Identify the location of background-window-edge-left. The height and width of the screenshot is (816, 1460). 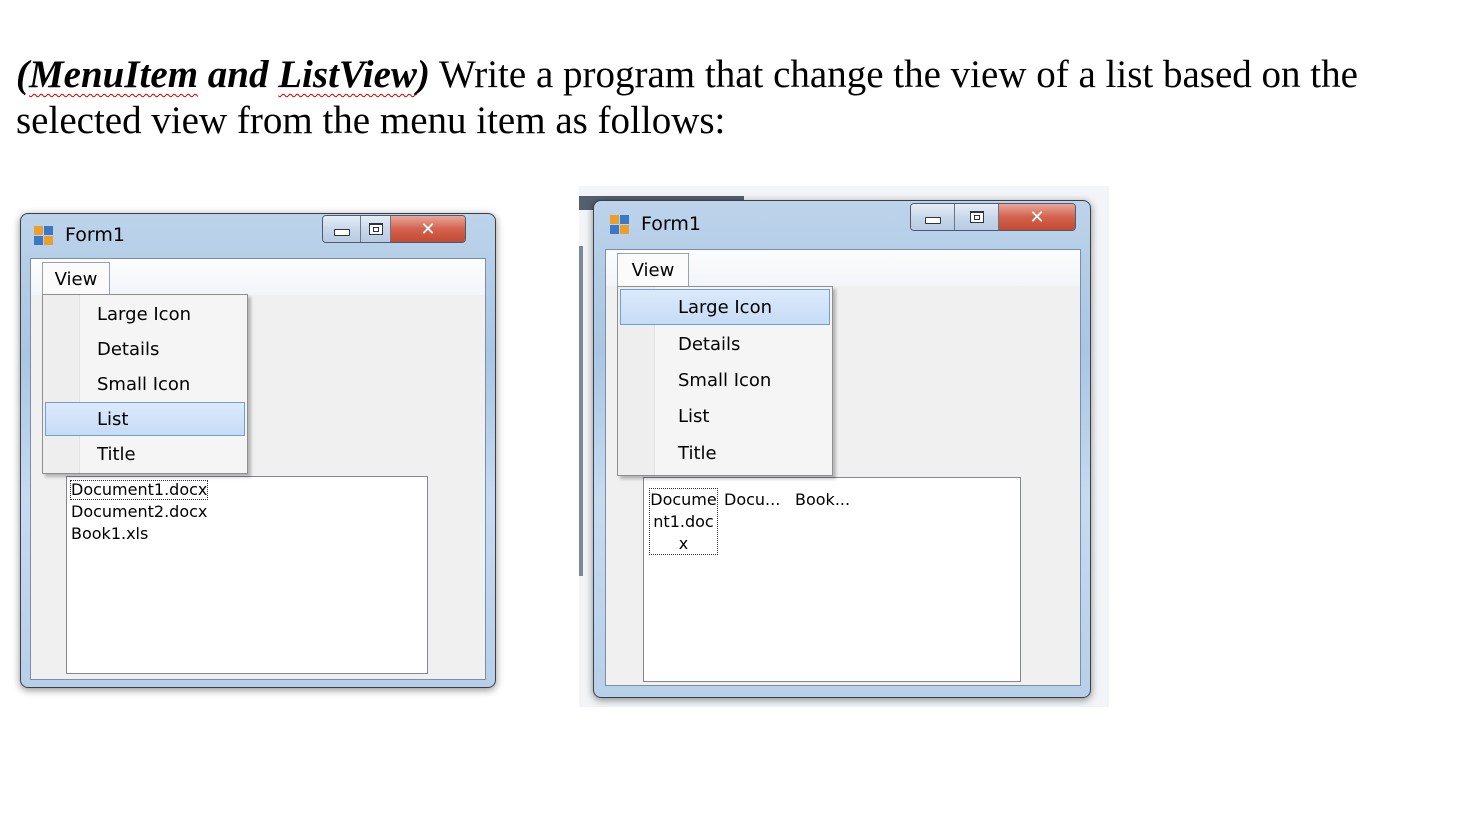
(581, 411).